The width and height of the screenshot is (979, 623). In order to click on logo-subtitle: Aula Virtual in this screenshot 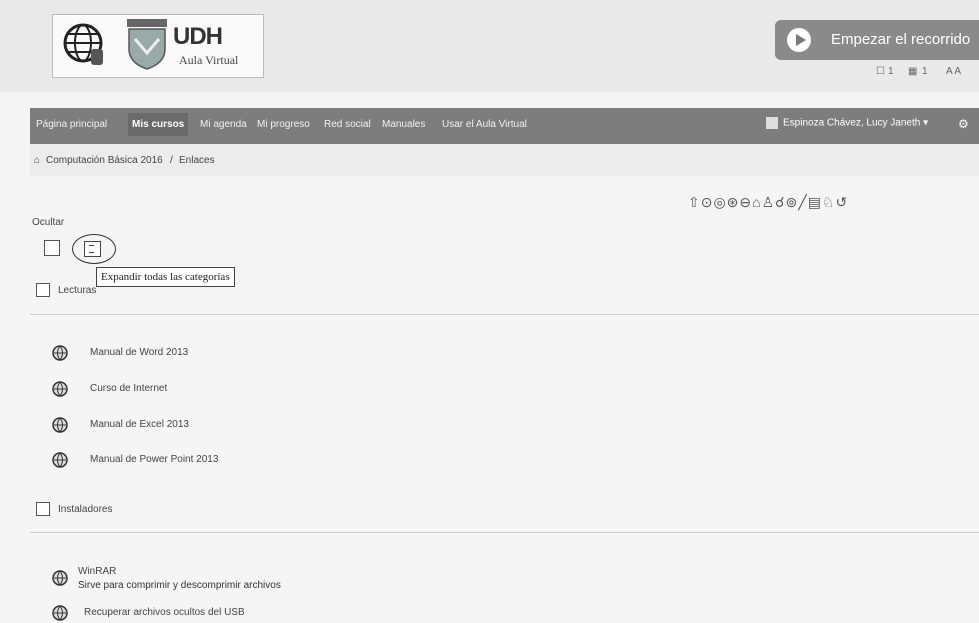, I will do `click(209, 60)`.